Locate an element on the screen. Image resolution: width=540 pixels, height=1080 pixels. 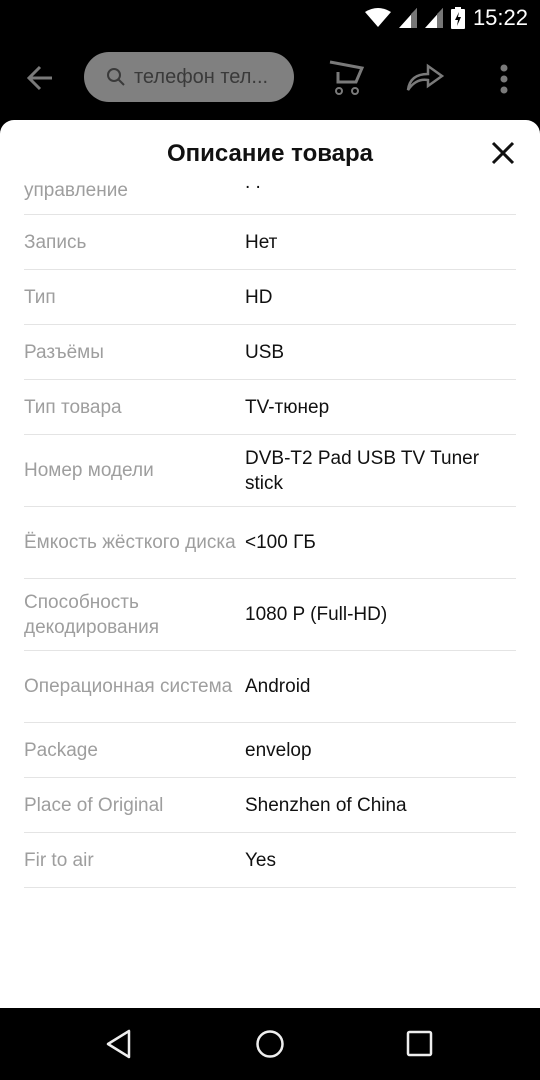
spec-value: USB is located at coordinates (265, 352).